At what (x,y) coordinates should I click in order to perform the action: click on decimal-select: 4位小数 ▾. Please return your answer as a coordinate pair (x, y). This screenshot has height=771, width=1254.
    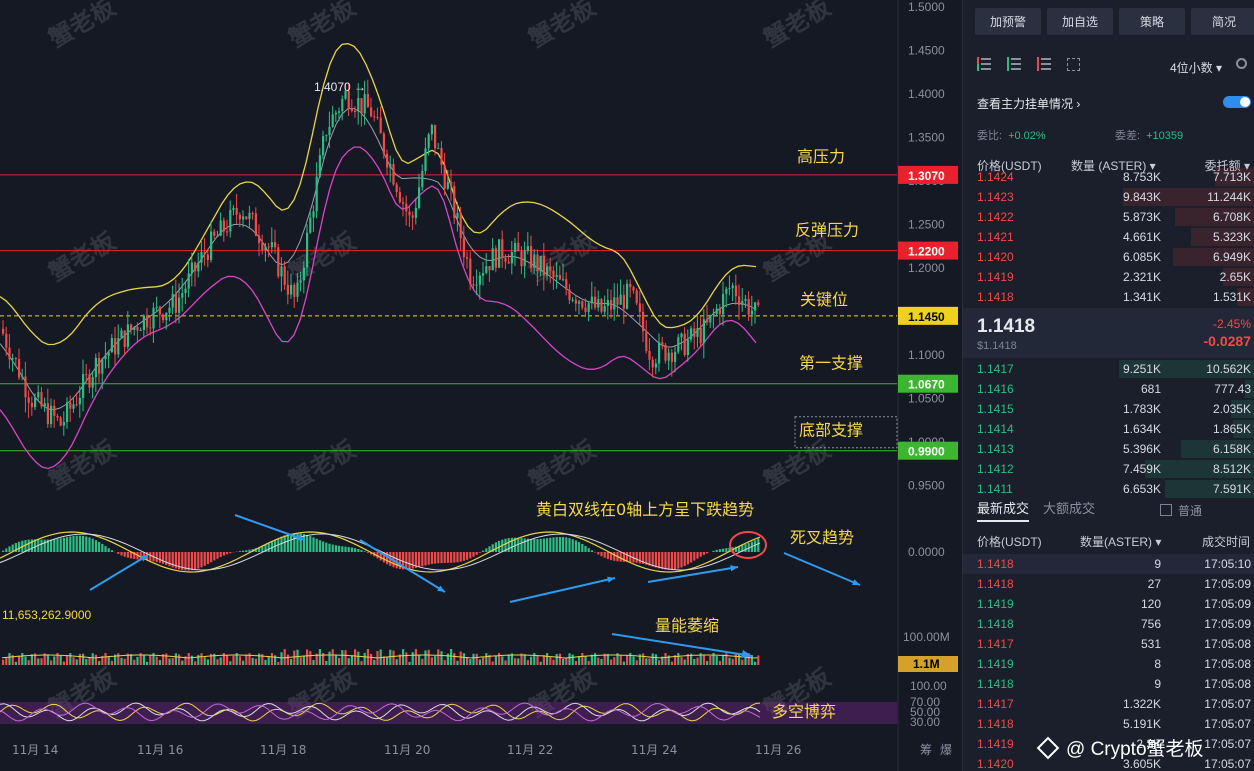
    Looking at the image, I should click on (1196, 67).